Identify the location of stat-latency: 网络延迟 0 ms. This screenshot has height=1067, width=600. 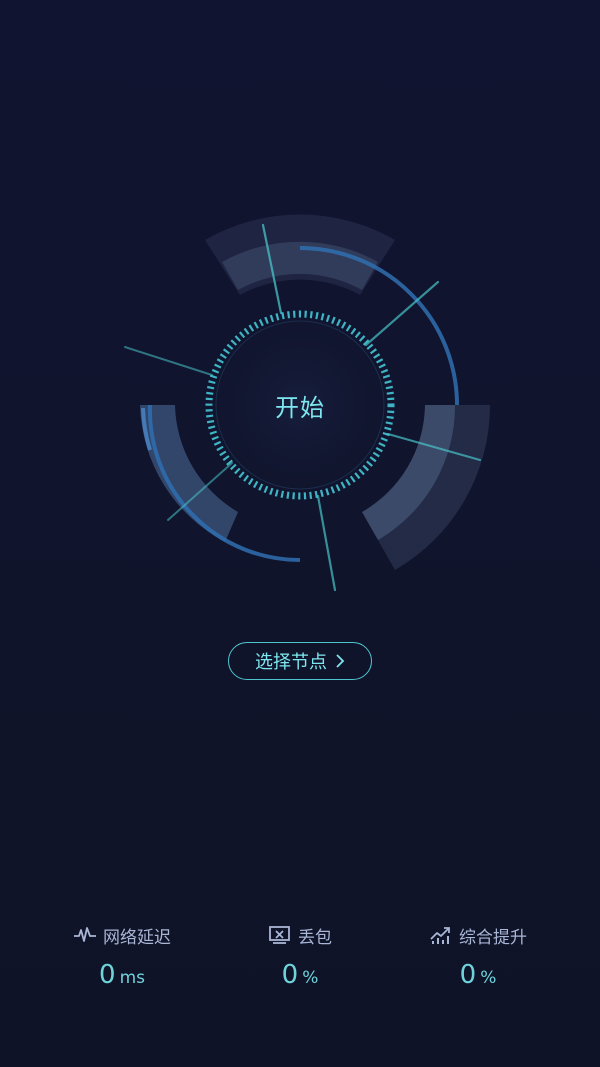
(122, 955).